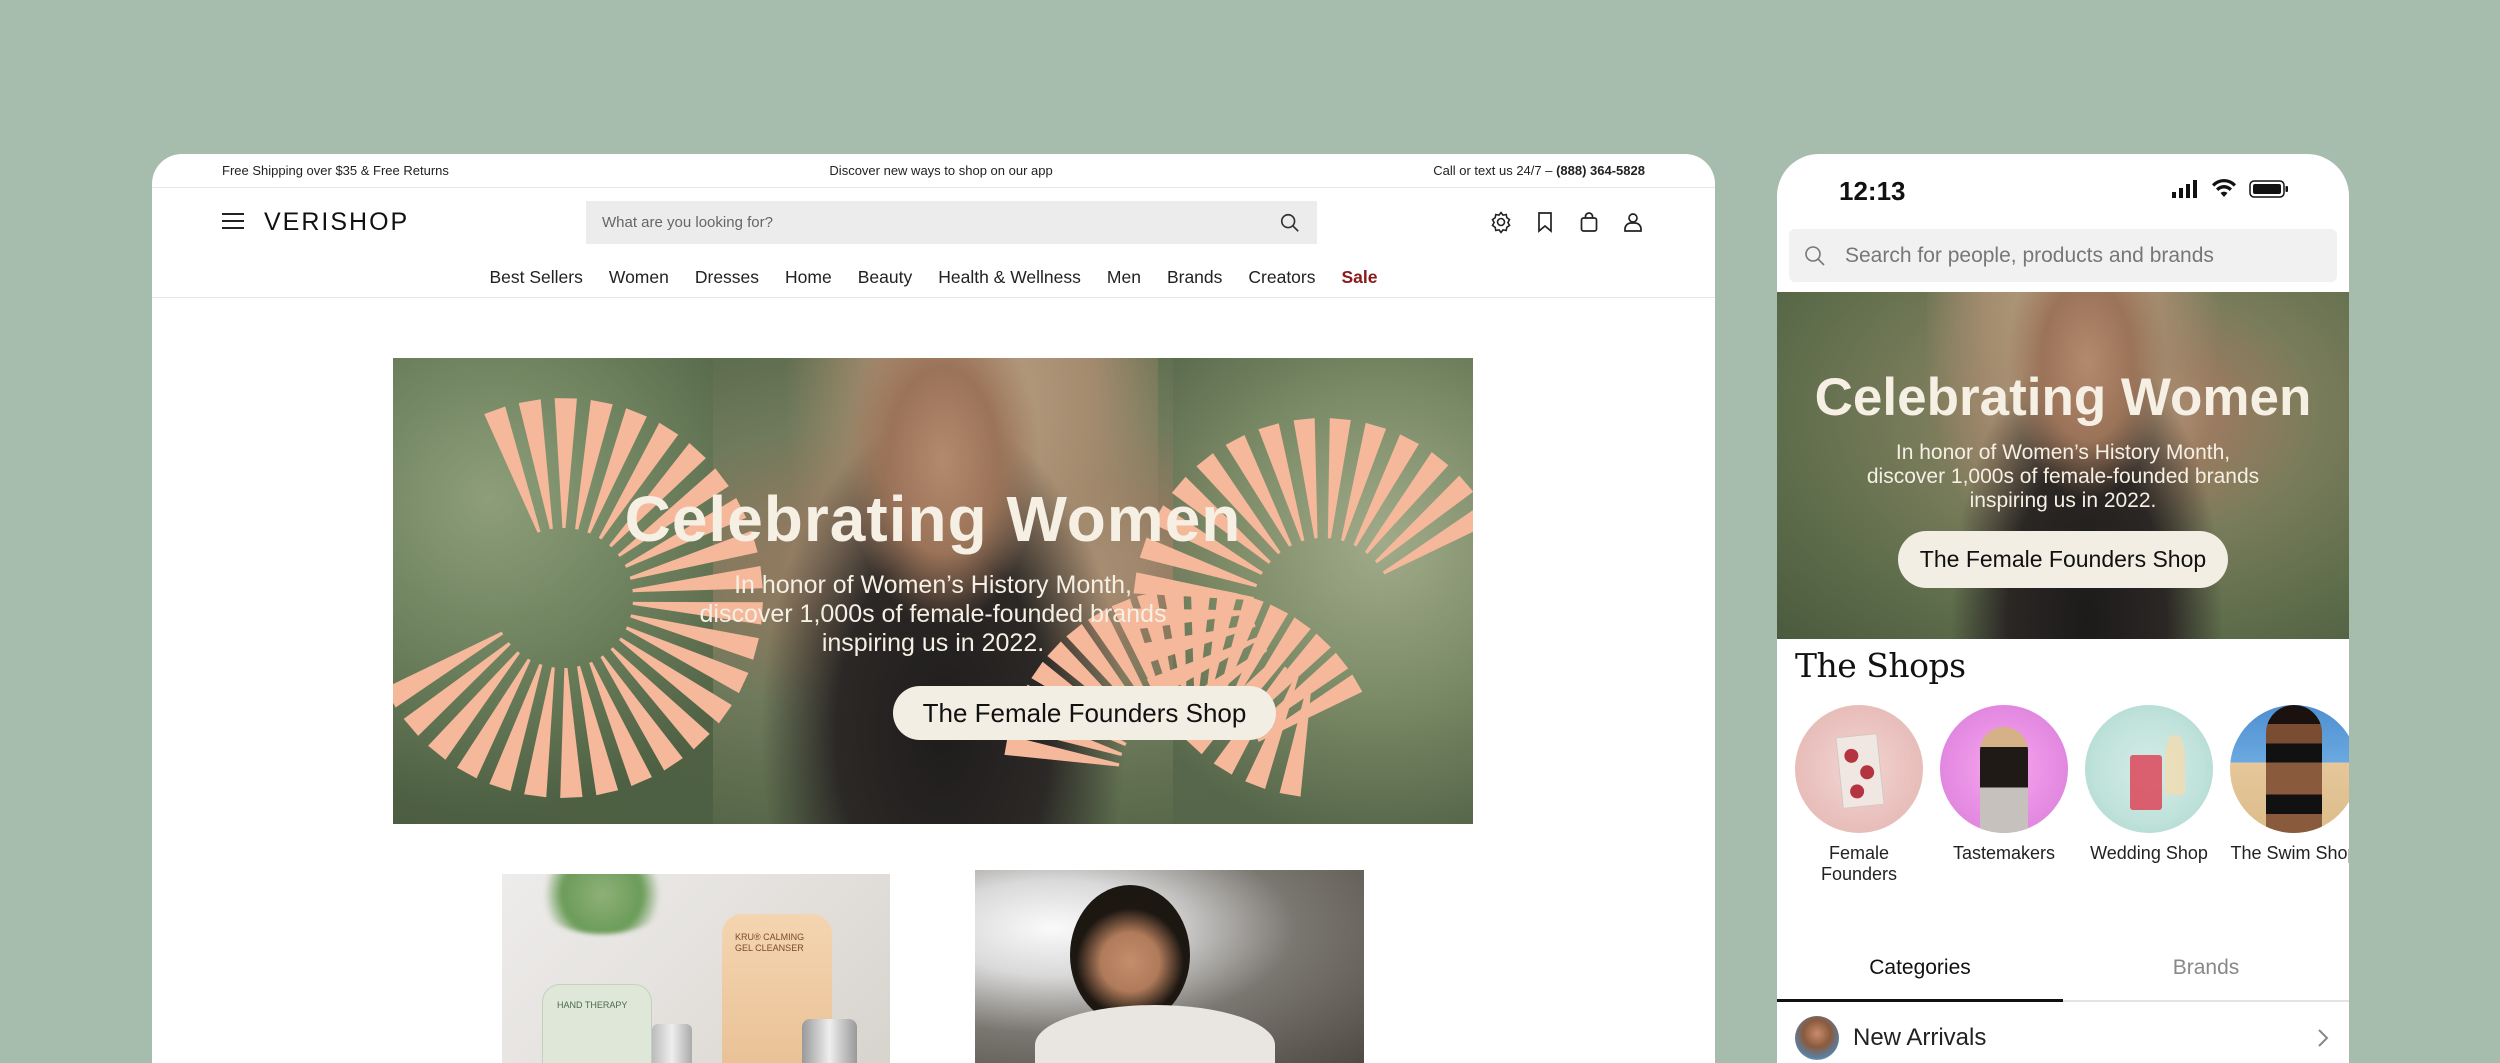 Image resolution: width=2500 pixels, height=1063 pixels. Describe the element at coordinates (1501, 222) in the screenshot. I see `settings-icon` at that location.